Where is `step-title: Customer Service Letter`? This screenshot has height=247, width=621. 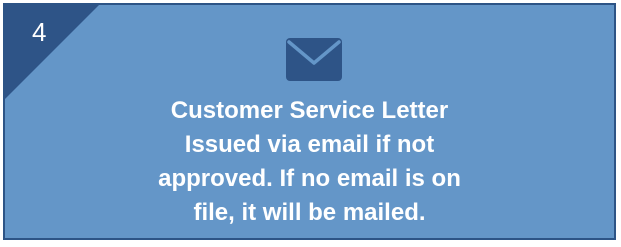 step-title: Customer Service Letter is located at coordinates (309, 110).